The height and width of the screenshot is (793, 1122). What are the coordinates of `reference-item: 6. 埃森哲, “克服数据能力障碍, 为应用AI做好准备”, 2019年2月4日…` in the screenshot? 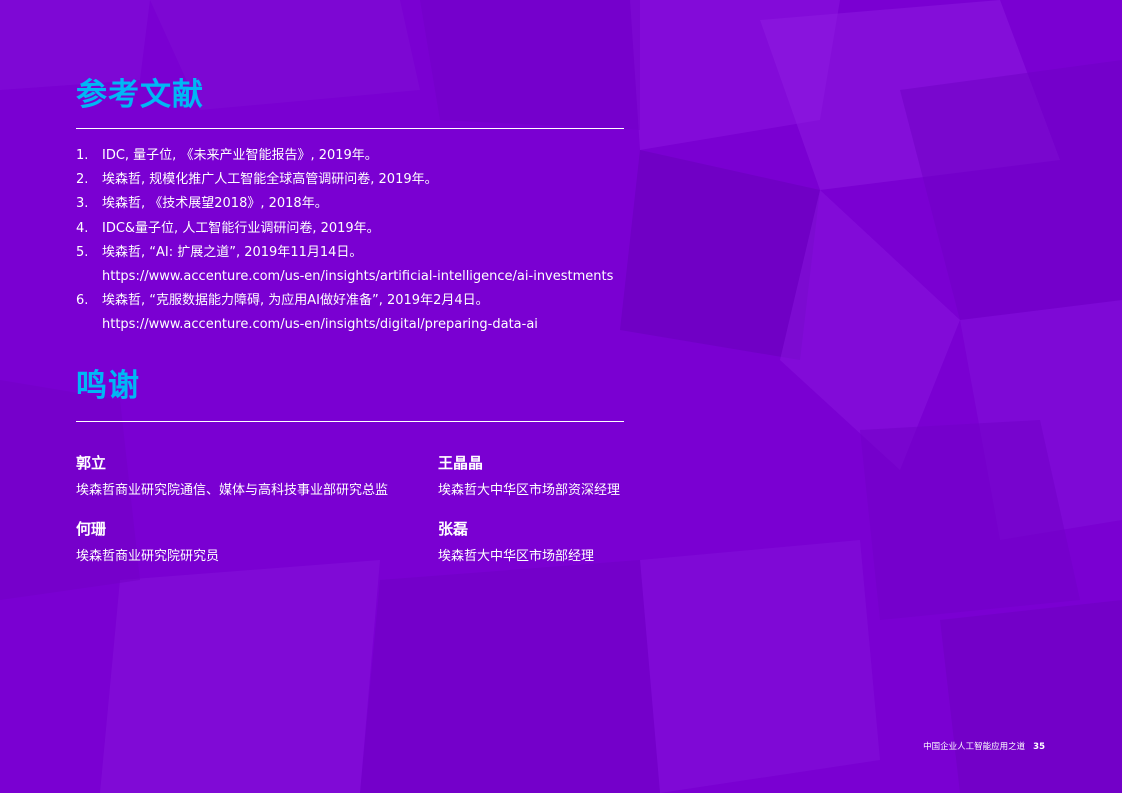 It's located at (356, 301).